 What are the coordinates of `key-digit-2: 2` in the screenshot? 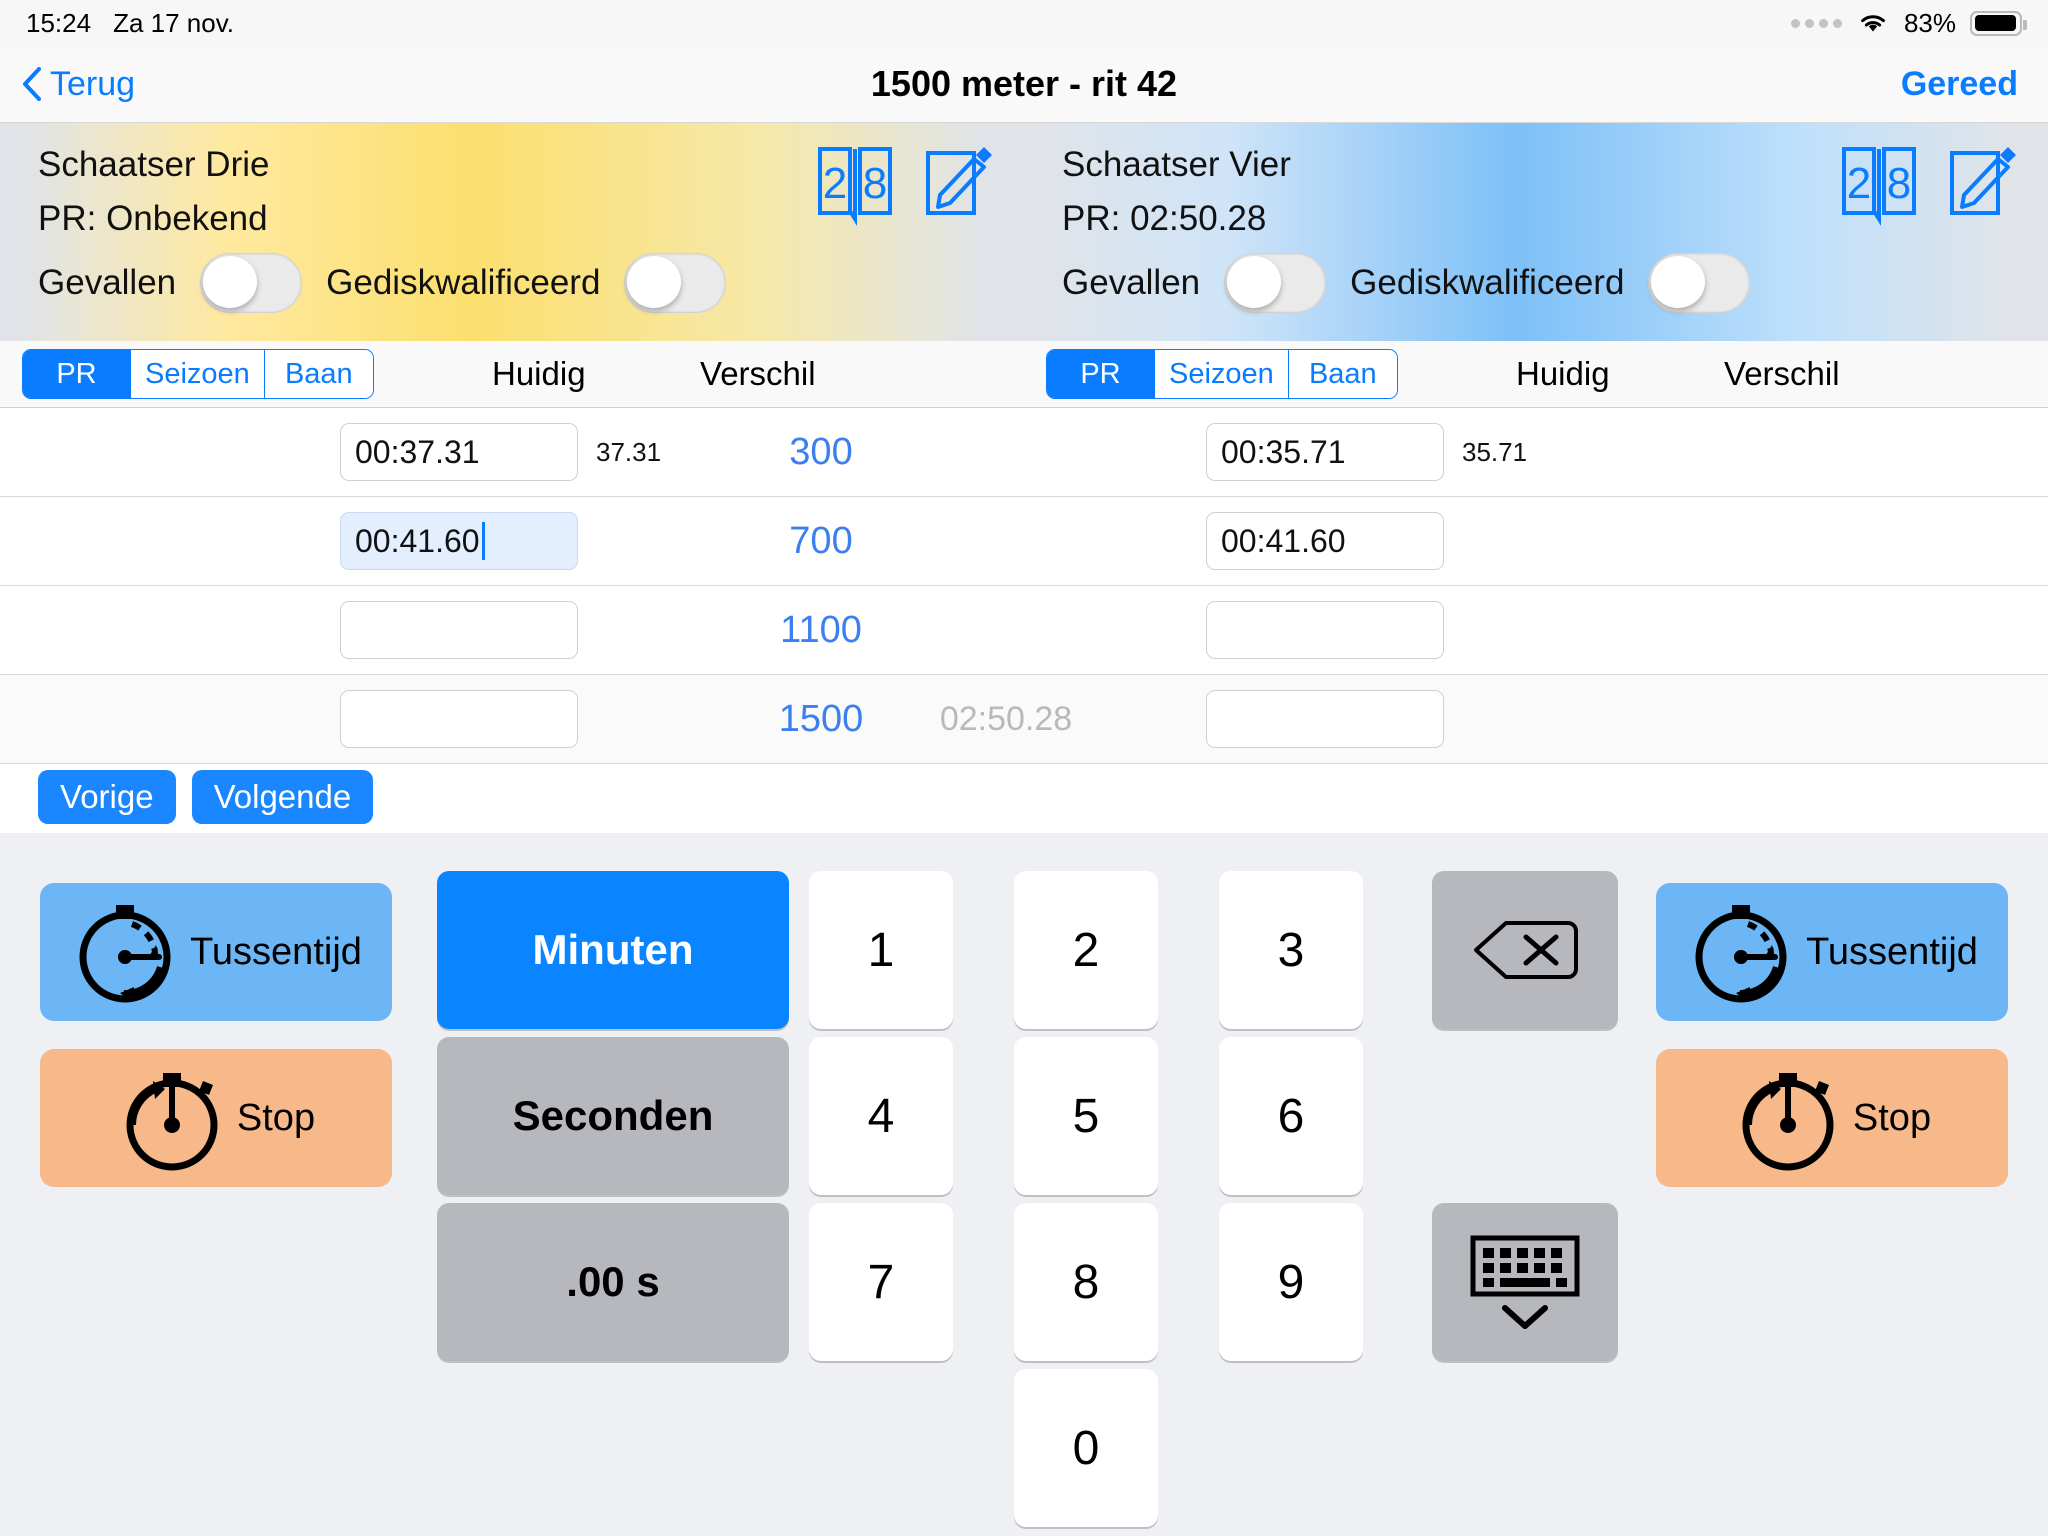 It's located at (1086, 950).